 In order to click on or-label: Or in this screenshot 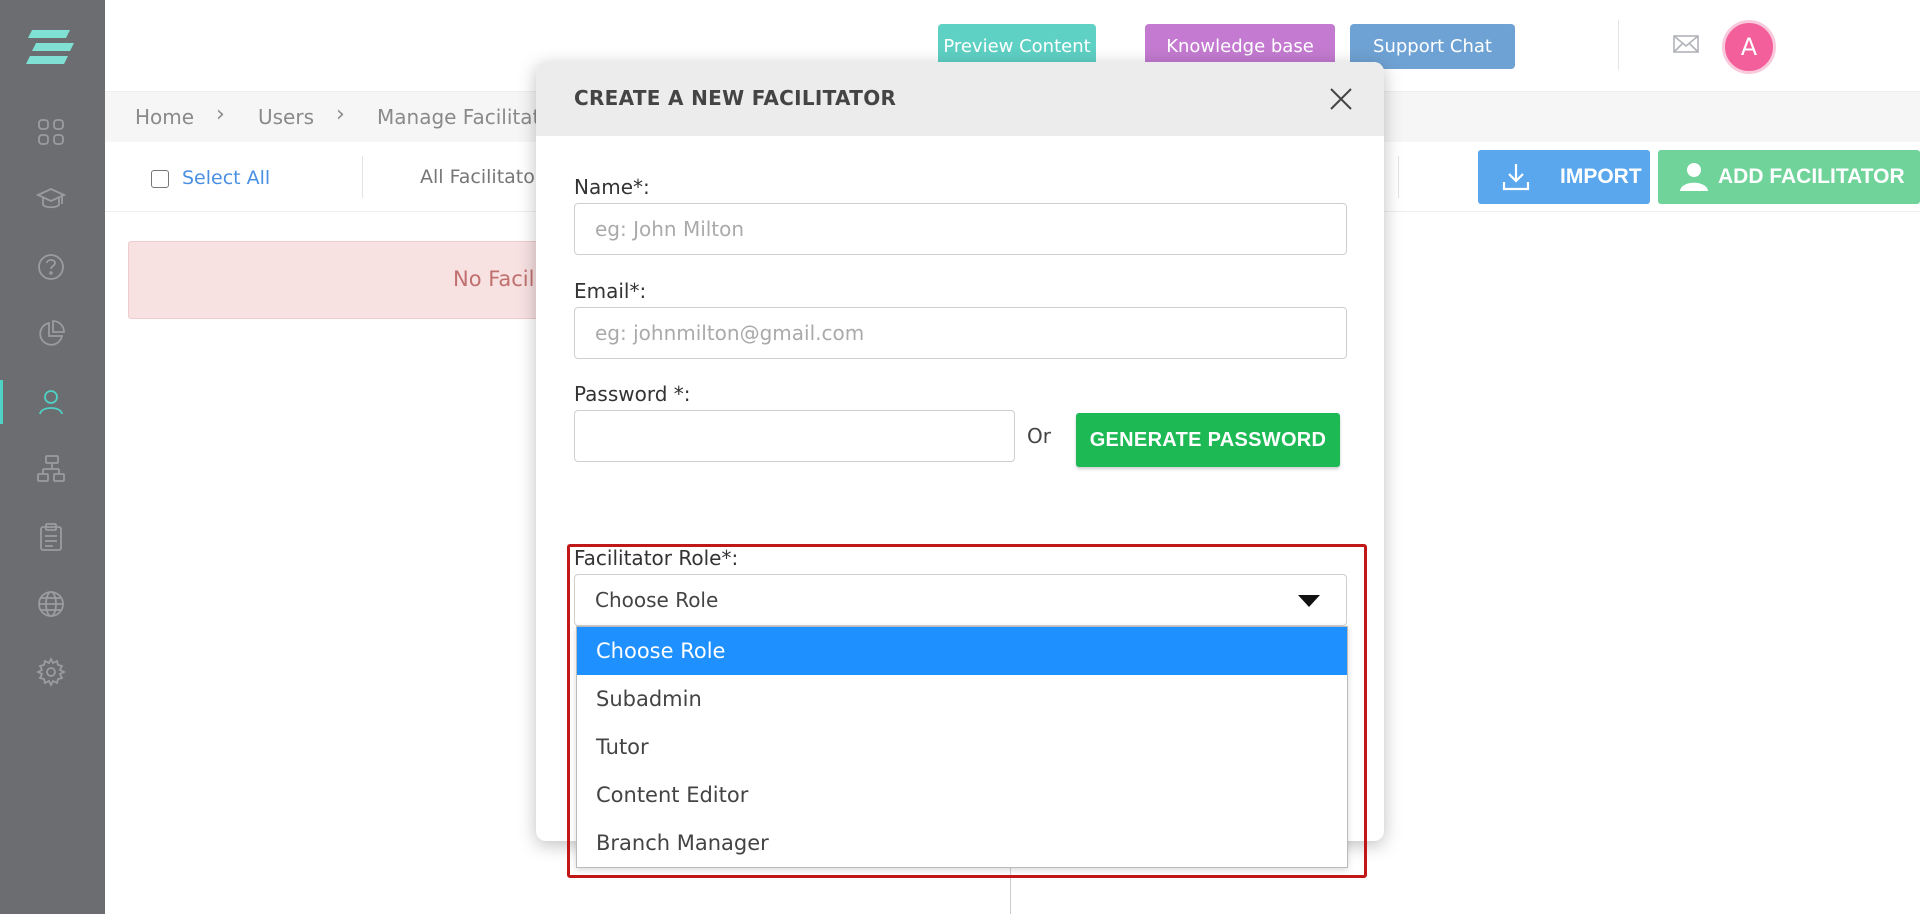, I will do `click(1039, 436)`.